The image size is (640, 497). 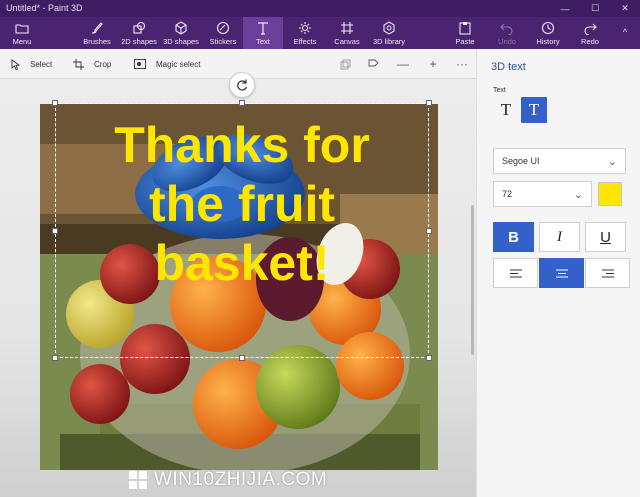 I want to click on crop-button: Crop, so click(x=92, y=64).